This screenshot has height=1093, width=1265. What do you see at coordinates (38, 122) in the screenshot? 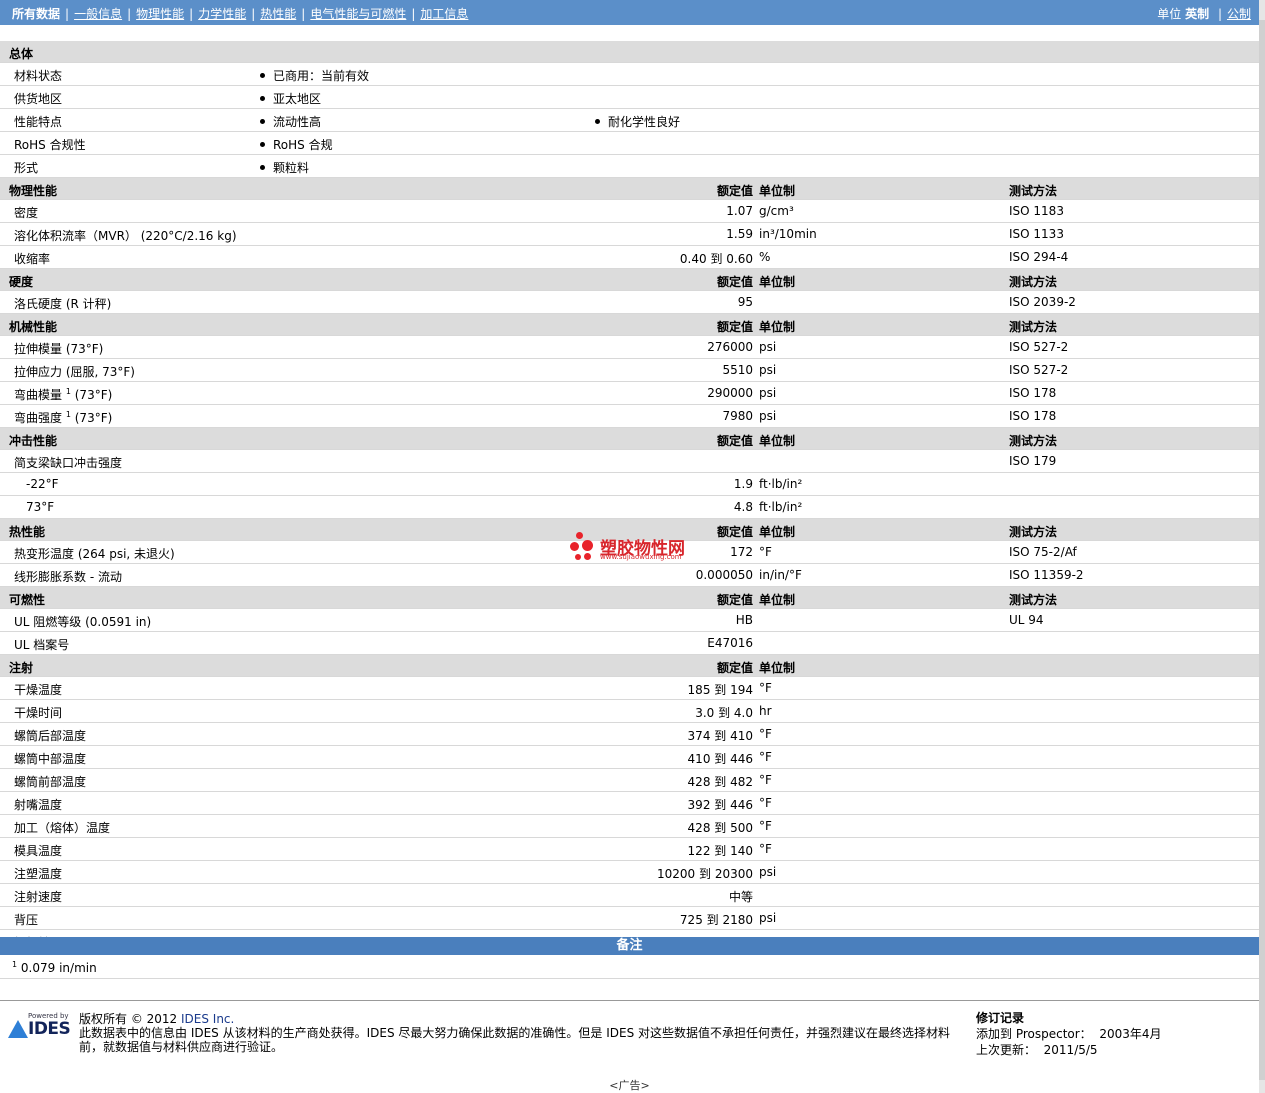
I see `property-name: 性能特点` at bounding box center [38, 122].